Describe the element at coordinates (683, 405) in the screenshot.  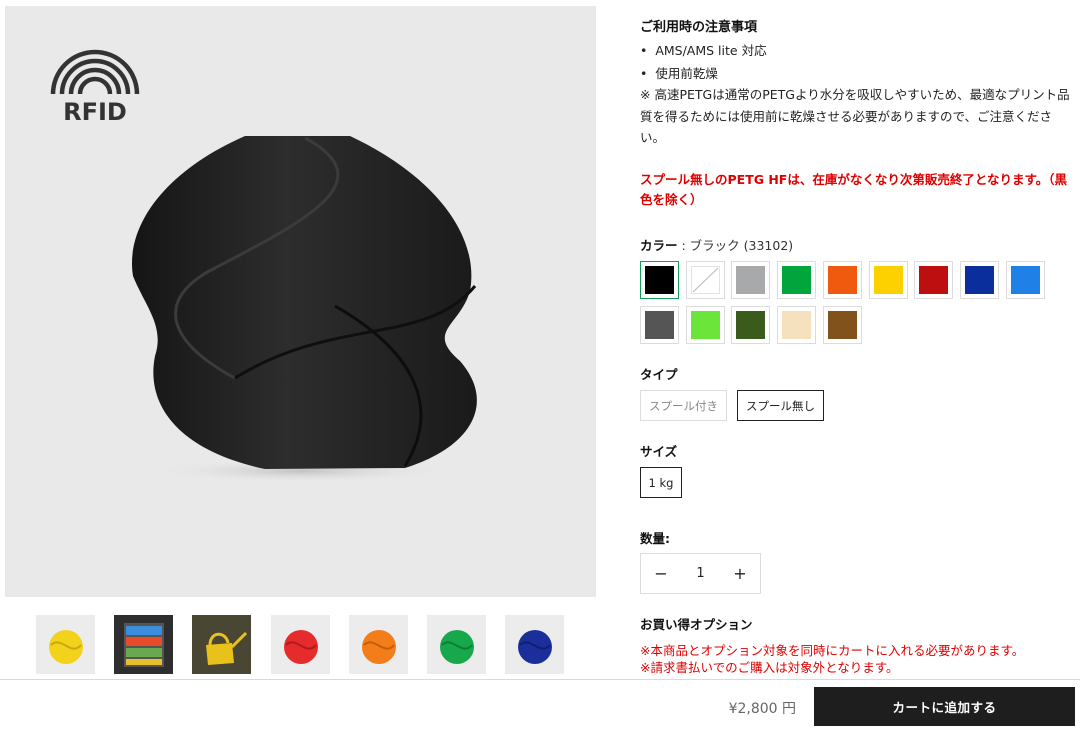
I see `type-option-with-spool: スプール付き` at that location.